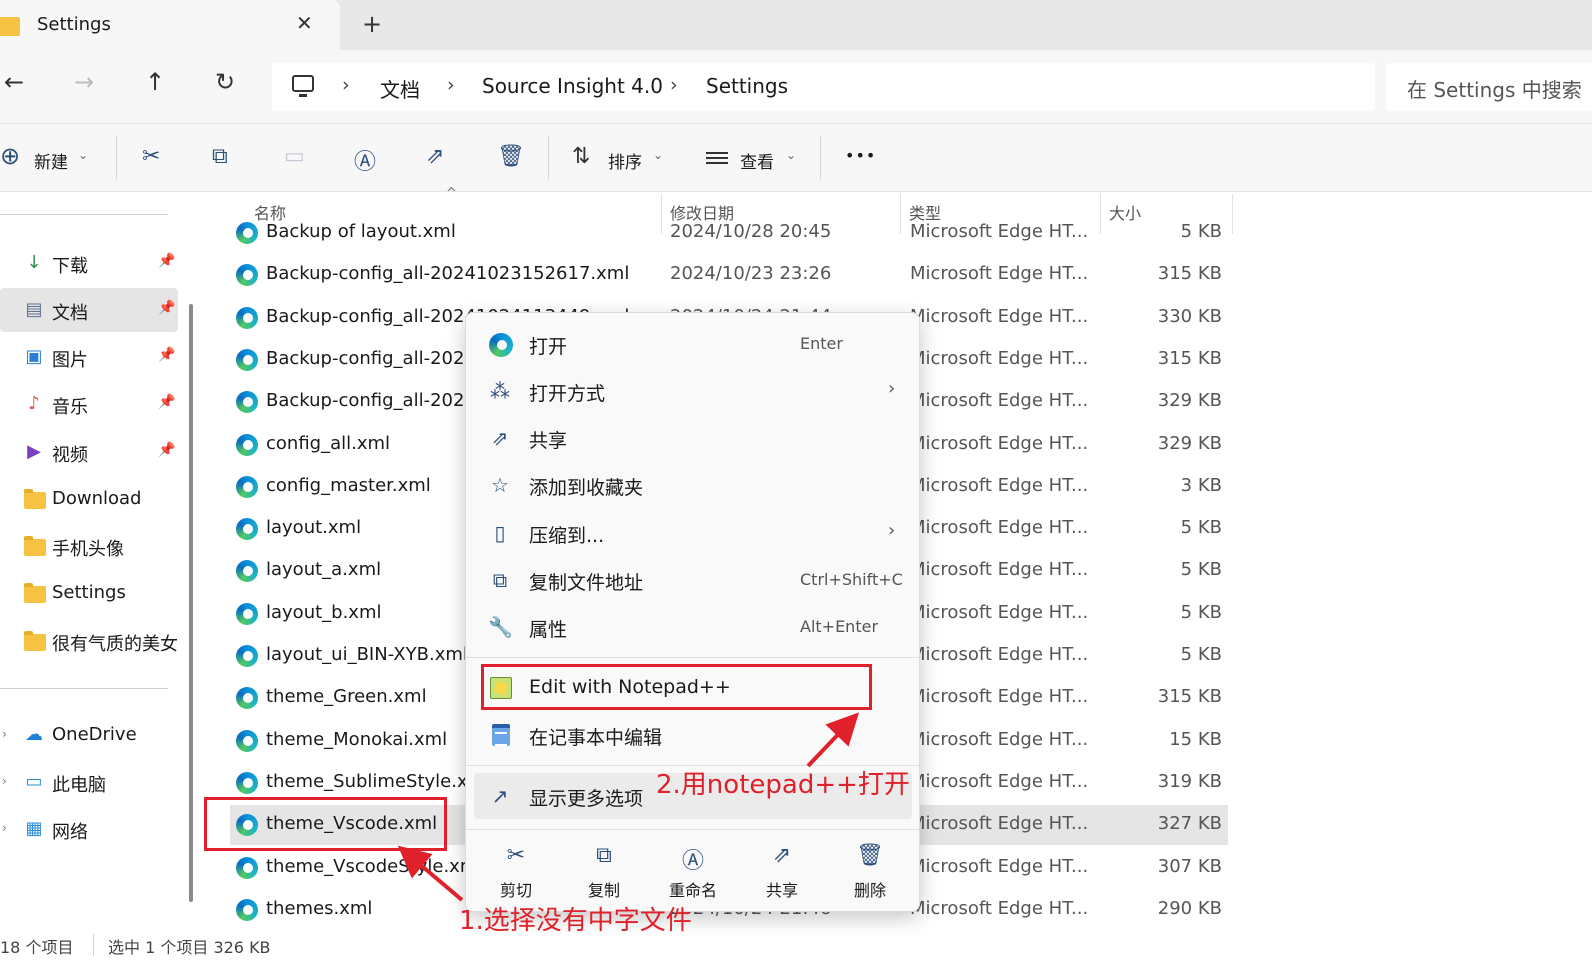  What do you see at coordinates (693, 485) in the screenshot?
I see `menu-item-add-favorites: ☆ 添加到收藏夹` at bounding box center [693, 485].